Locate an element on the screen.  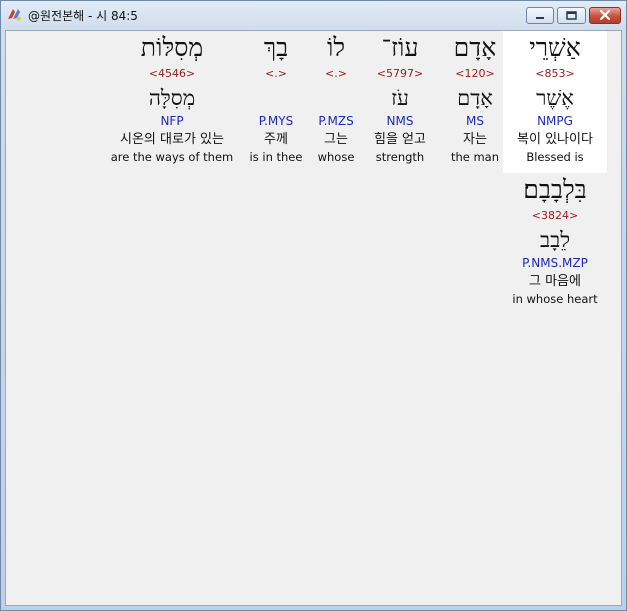
morphology-code: P.NMS.MZP is located at coordinates (555, 263).